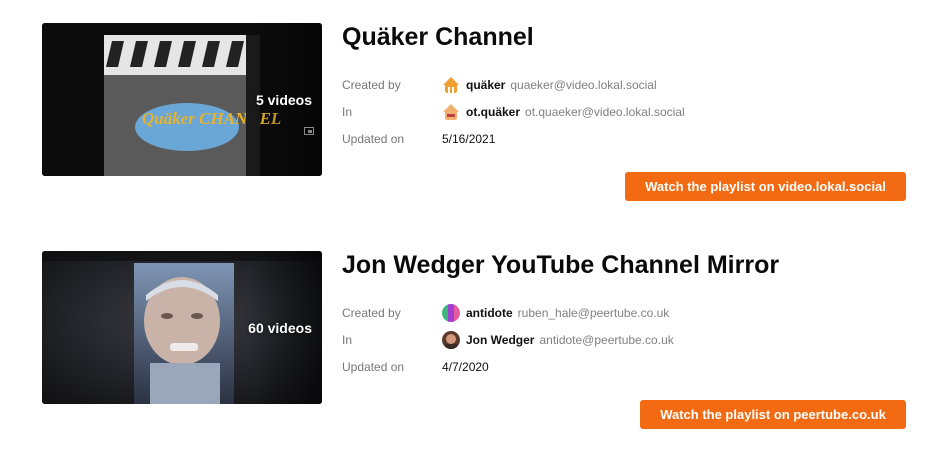 The height and width of the screenshot is (450, 950). Describe the element at coordinates (451, 313) in the screenshot. I see `striped-avatar` at that location.